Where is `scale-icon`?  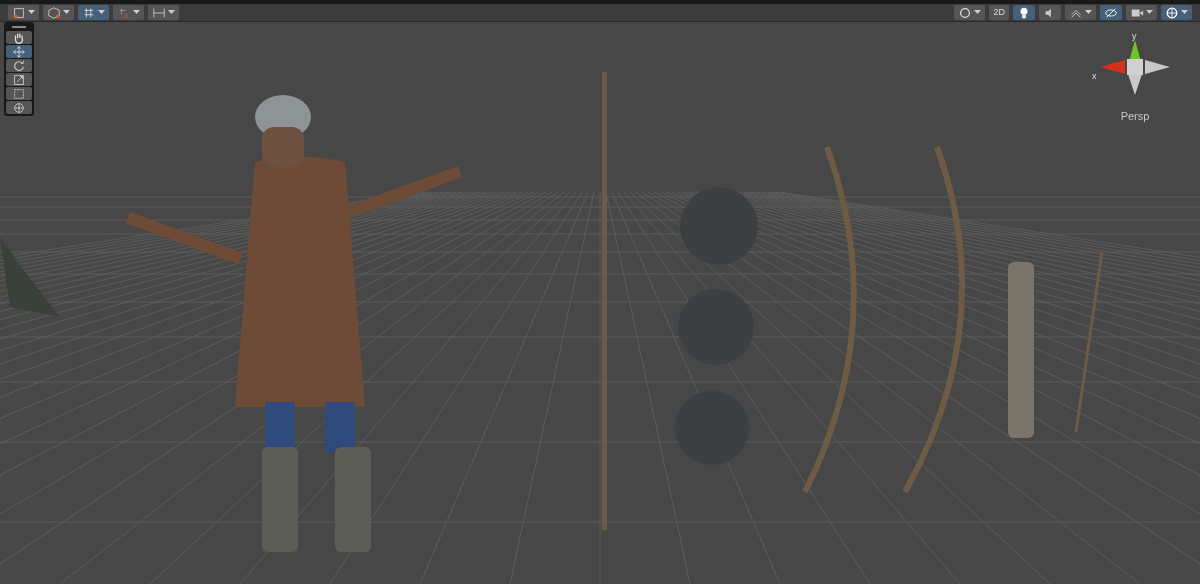
scale-icon is located at coordinates (19, 79).